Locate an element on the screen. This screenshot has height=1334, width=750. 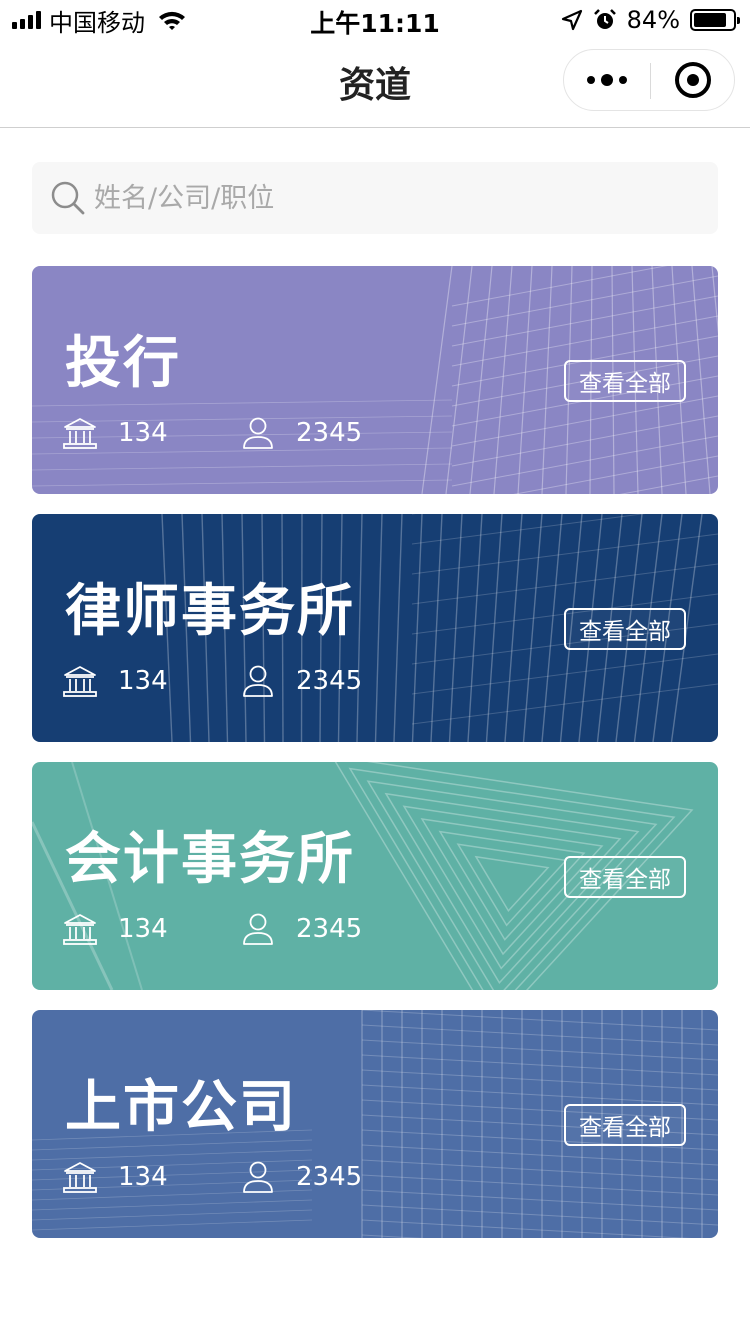
status-bar: 中国移动 上午11:11 84% is located at coordinates (375, 20).